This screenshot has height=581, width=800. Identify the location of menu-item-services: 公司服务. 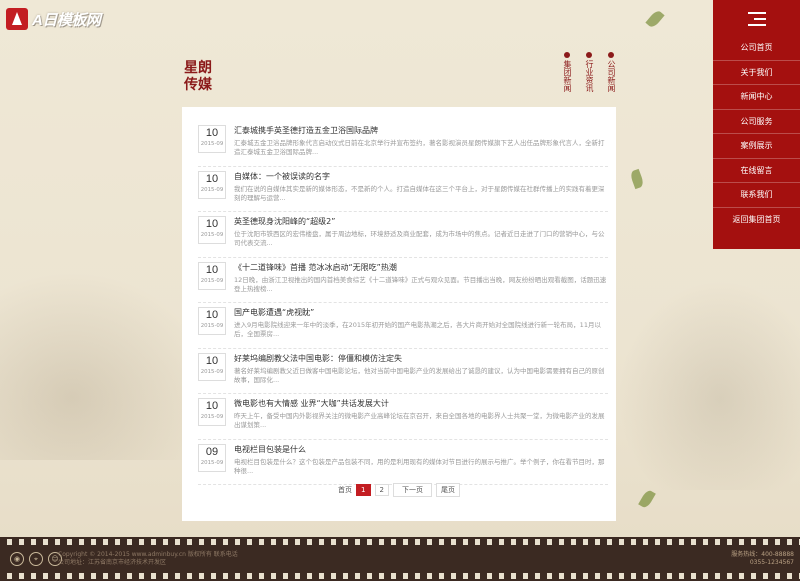
(756, 122).